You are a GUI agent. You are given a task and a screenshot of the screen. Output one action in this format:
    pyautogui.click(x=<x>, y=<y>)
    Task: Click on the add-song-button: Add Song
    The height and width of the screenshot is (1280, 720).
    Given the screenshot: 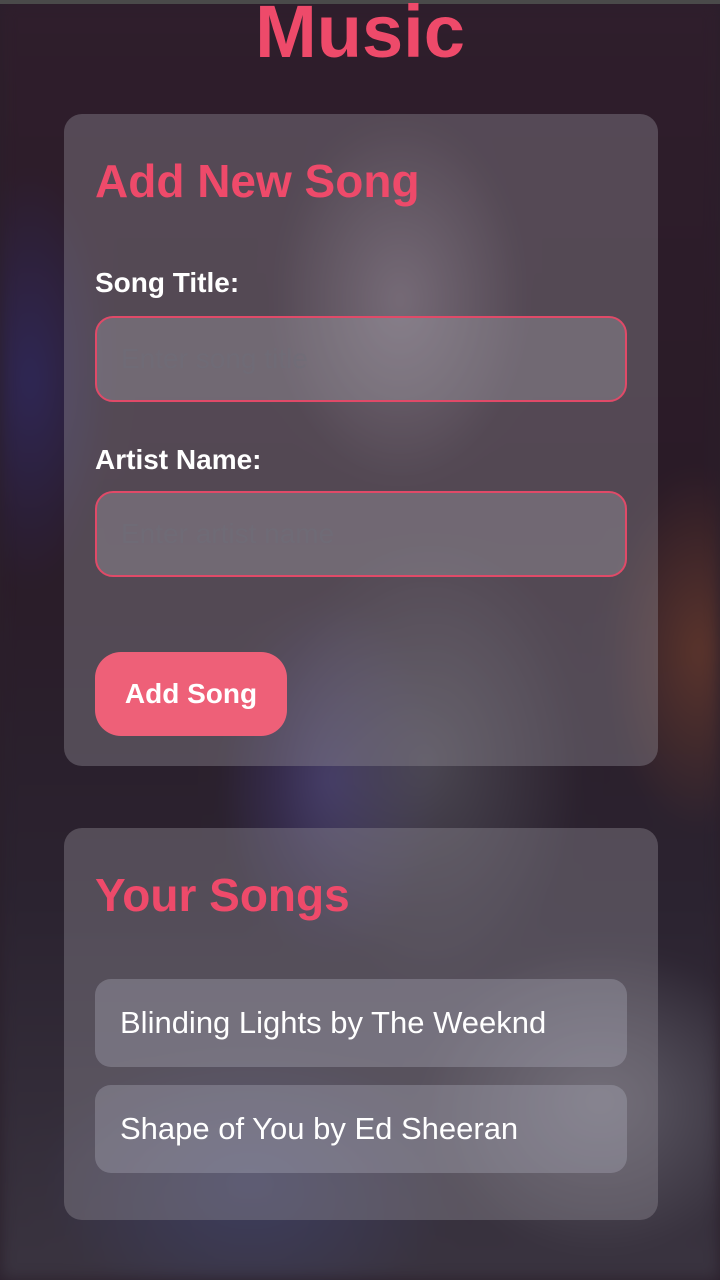 What is the action you would take?
    pyautogui.click(x=191, y=694)
    